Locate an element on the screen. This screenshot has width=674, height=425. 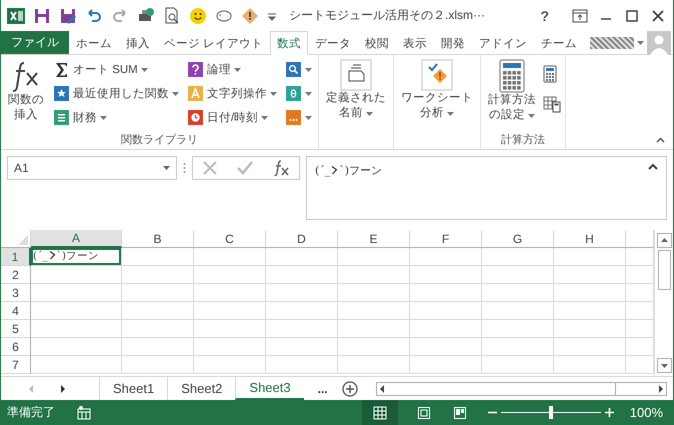
row-header: 3 is located at coordinates (16, 293).